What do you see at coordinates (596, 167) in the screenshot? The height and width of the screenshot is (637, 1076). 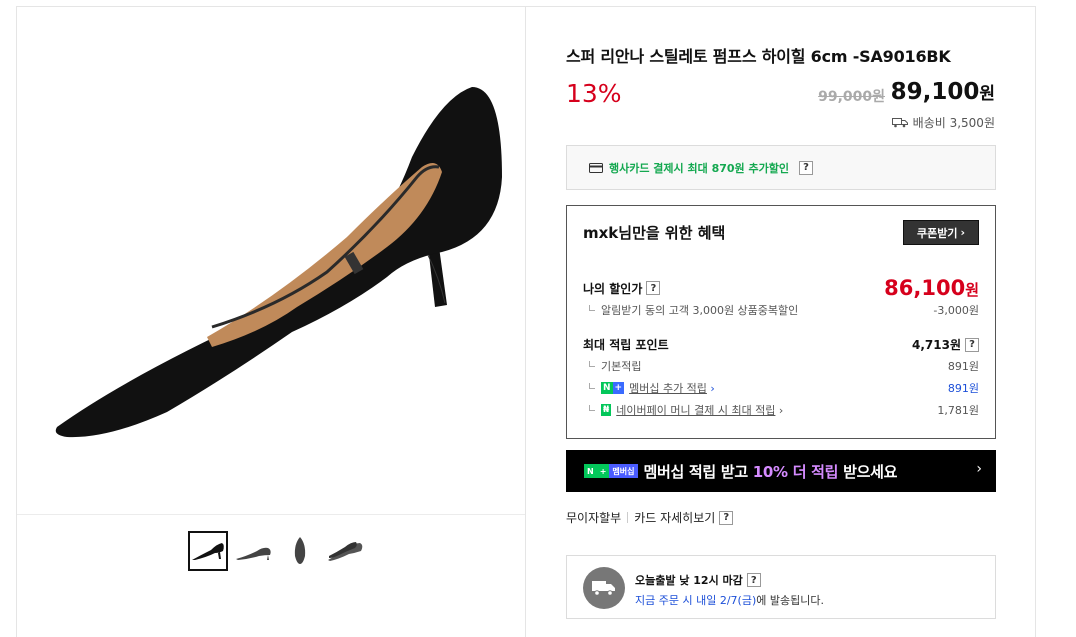 I see `credit-card-icon` at bounding box center [596, 167].